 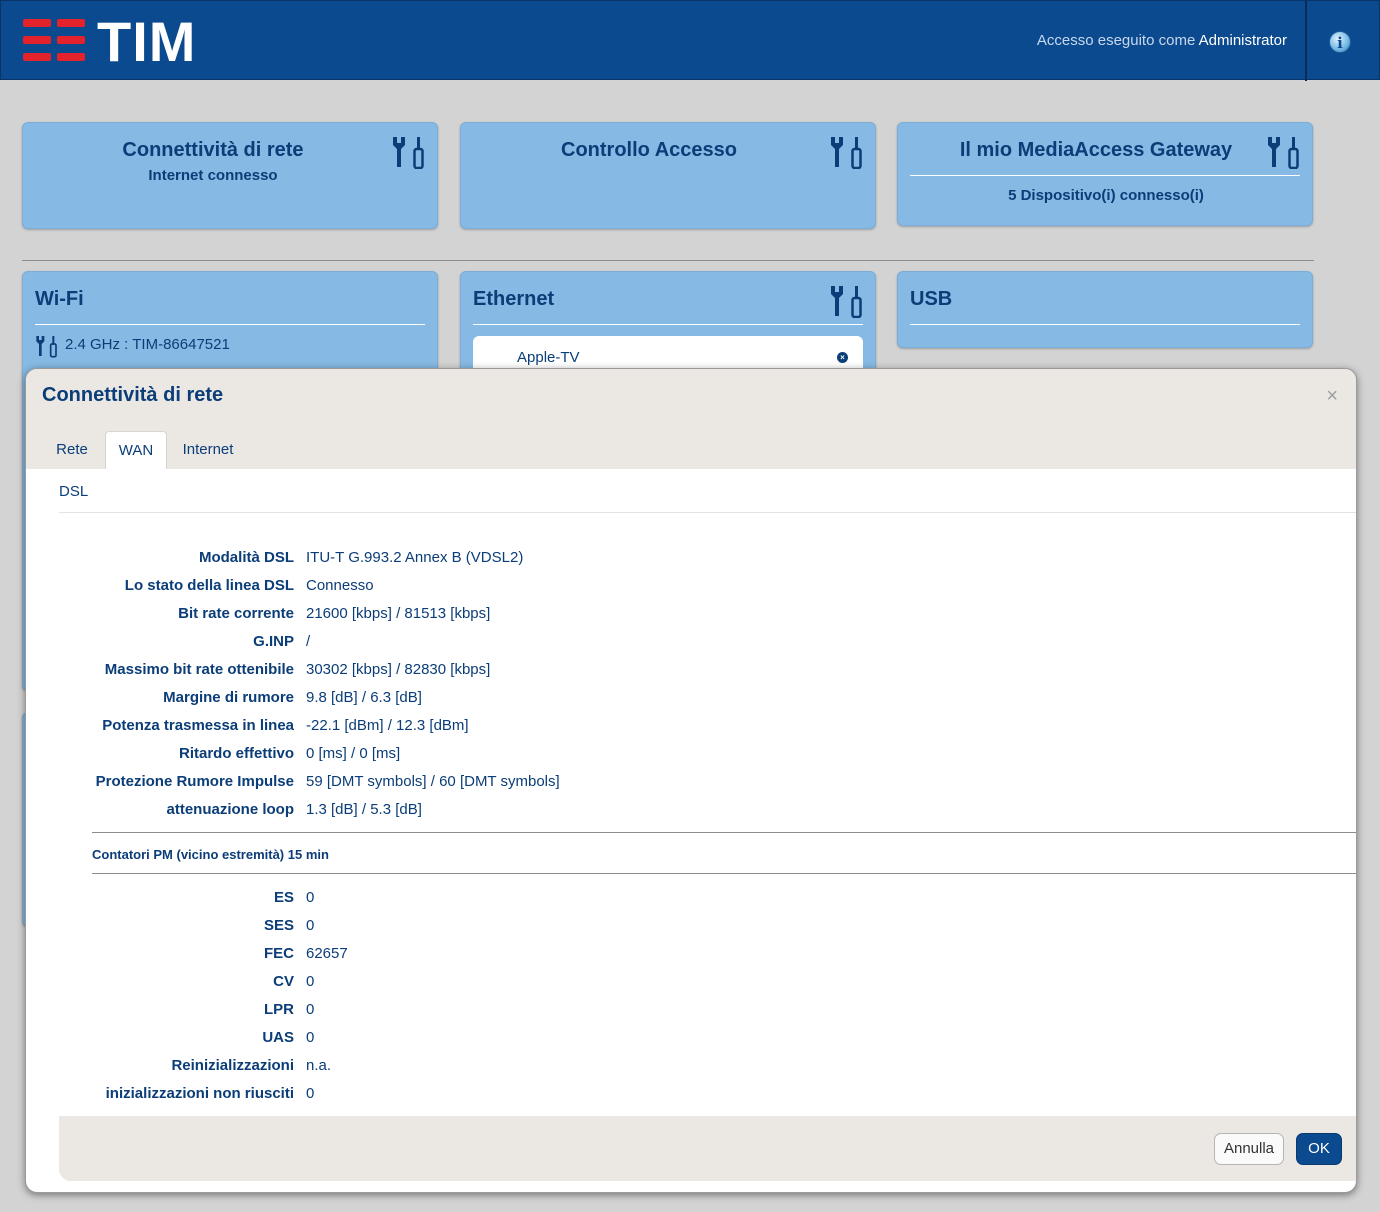 I want to click on card-usb-divider, so click(x=1105, y=324).